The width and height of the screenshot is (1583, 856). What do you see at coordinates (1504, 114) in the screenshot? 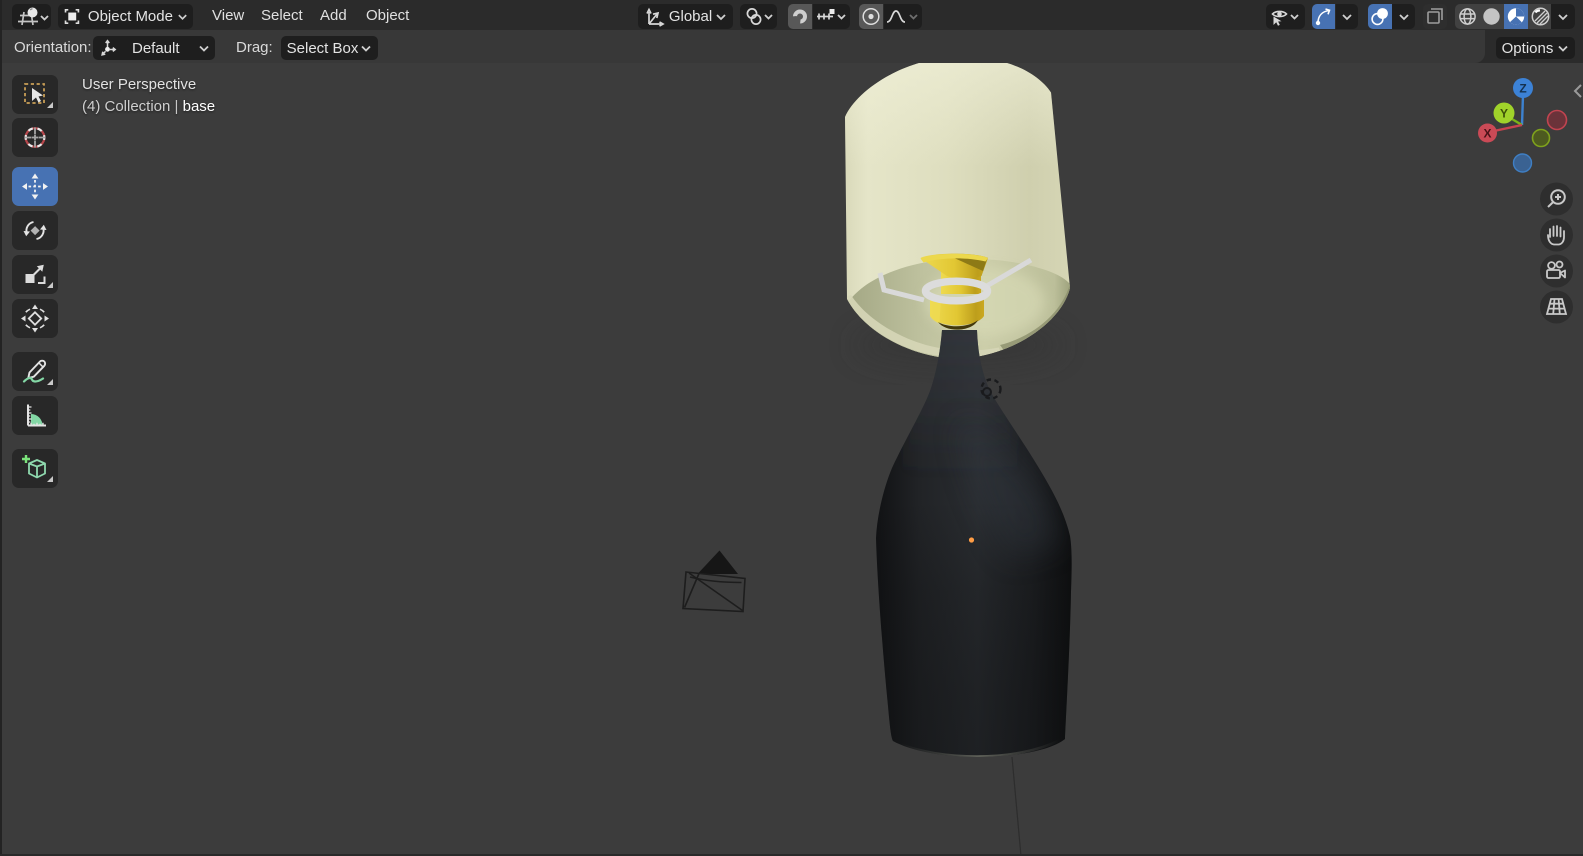
I see `svg-text: Y` at bounding box center [1504, 114].